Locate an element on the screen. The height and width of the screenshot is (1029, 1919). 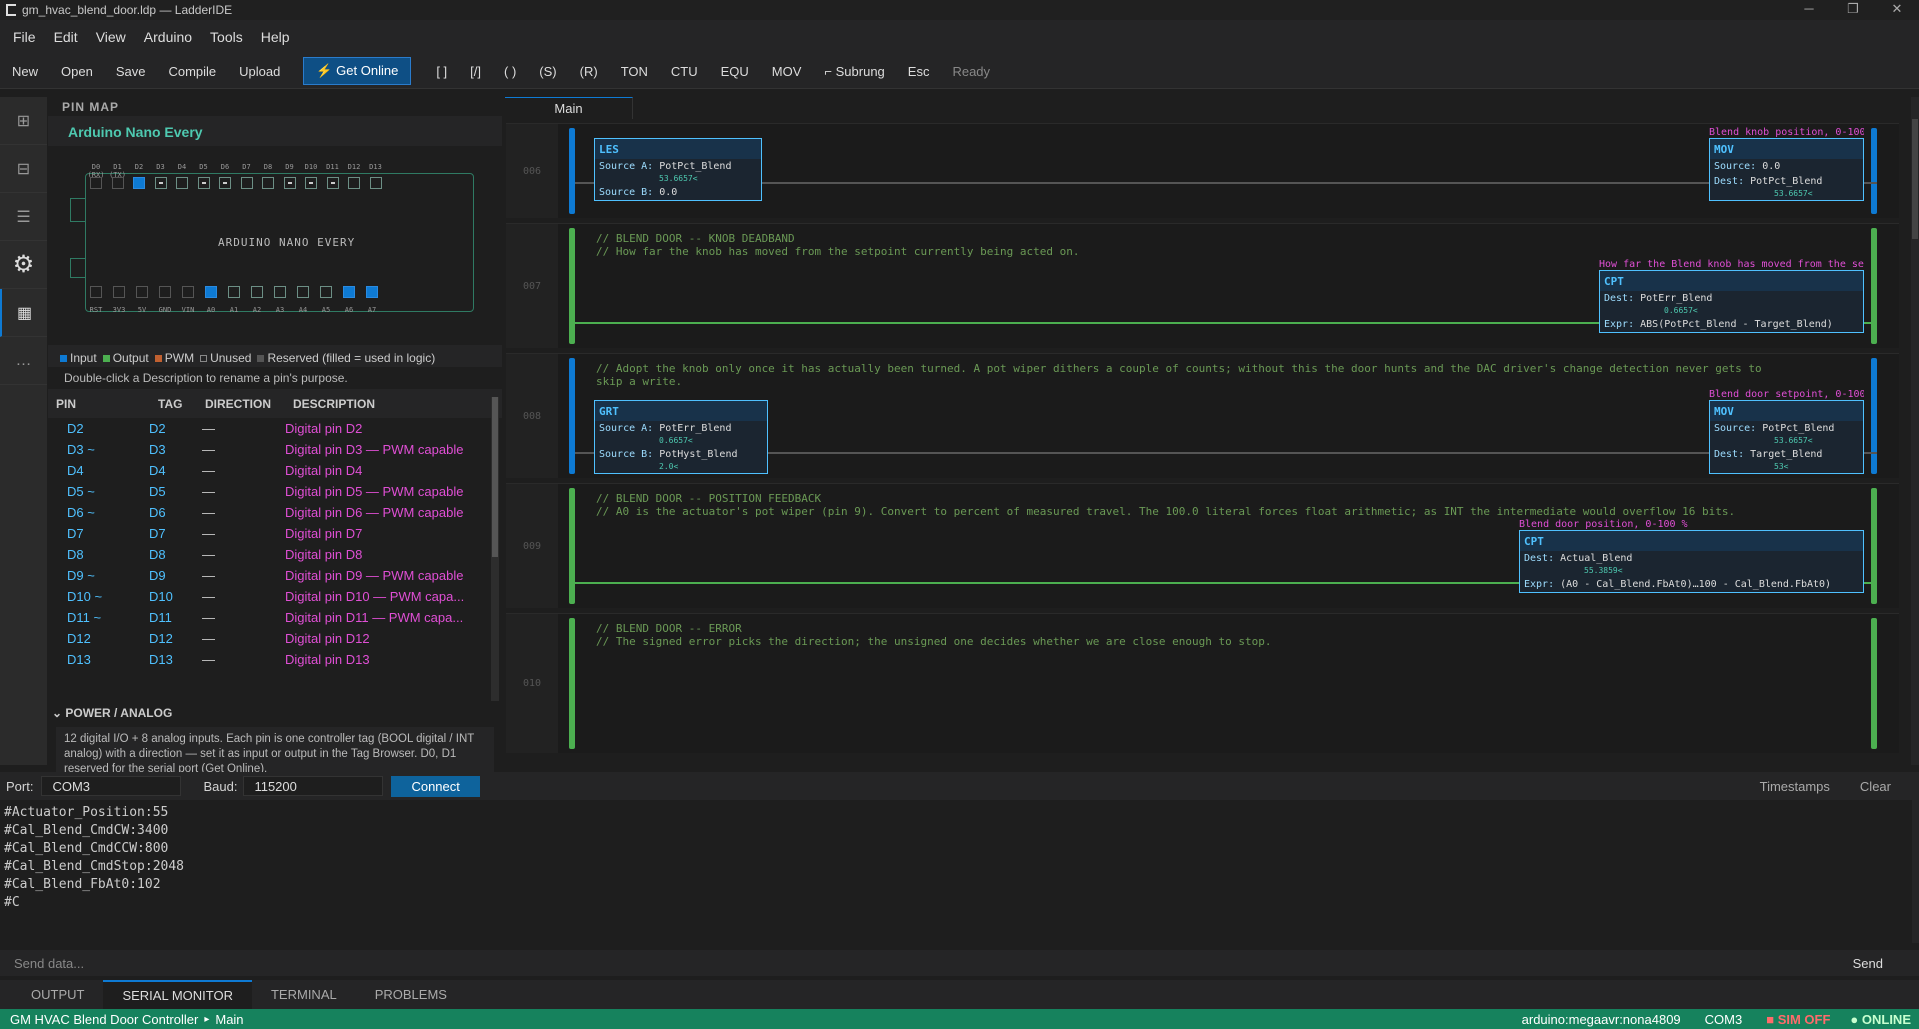
equ-button: EQU is located at coordinates (735, 71).